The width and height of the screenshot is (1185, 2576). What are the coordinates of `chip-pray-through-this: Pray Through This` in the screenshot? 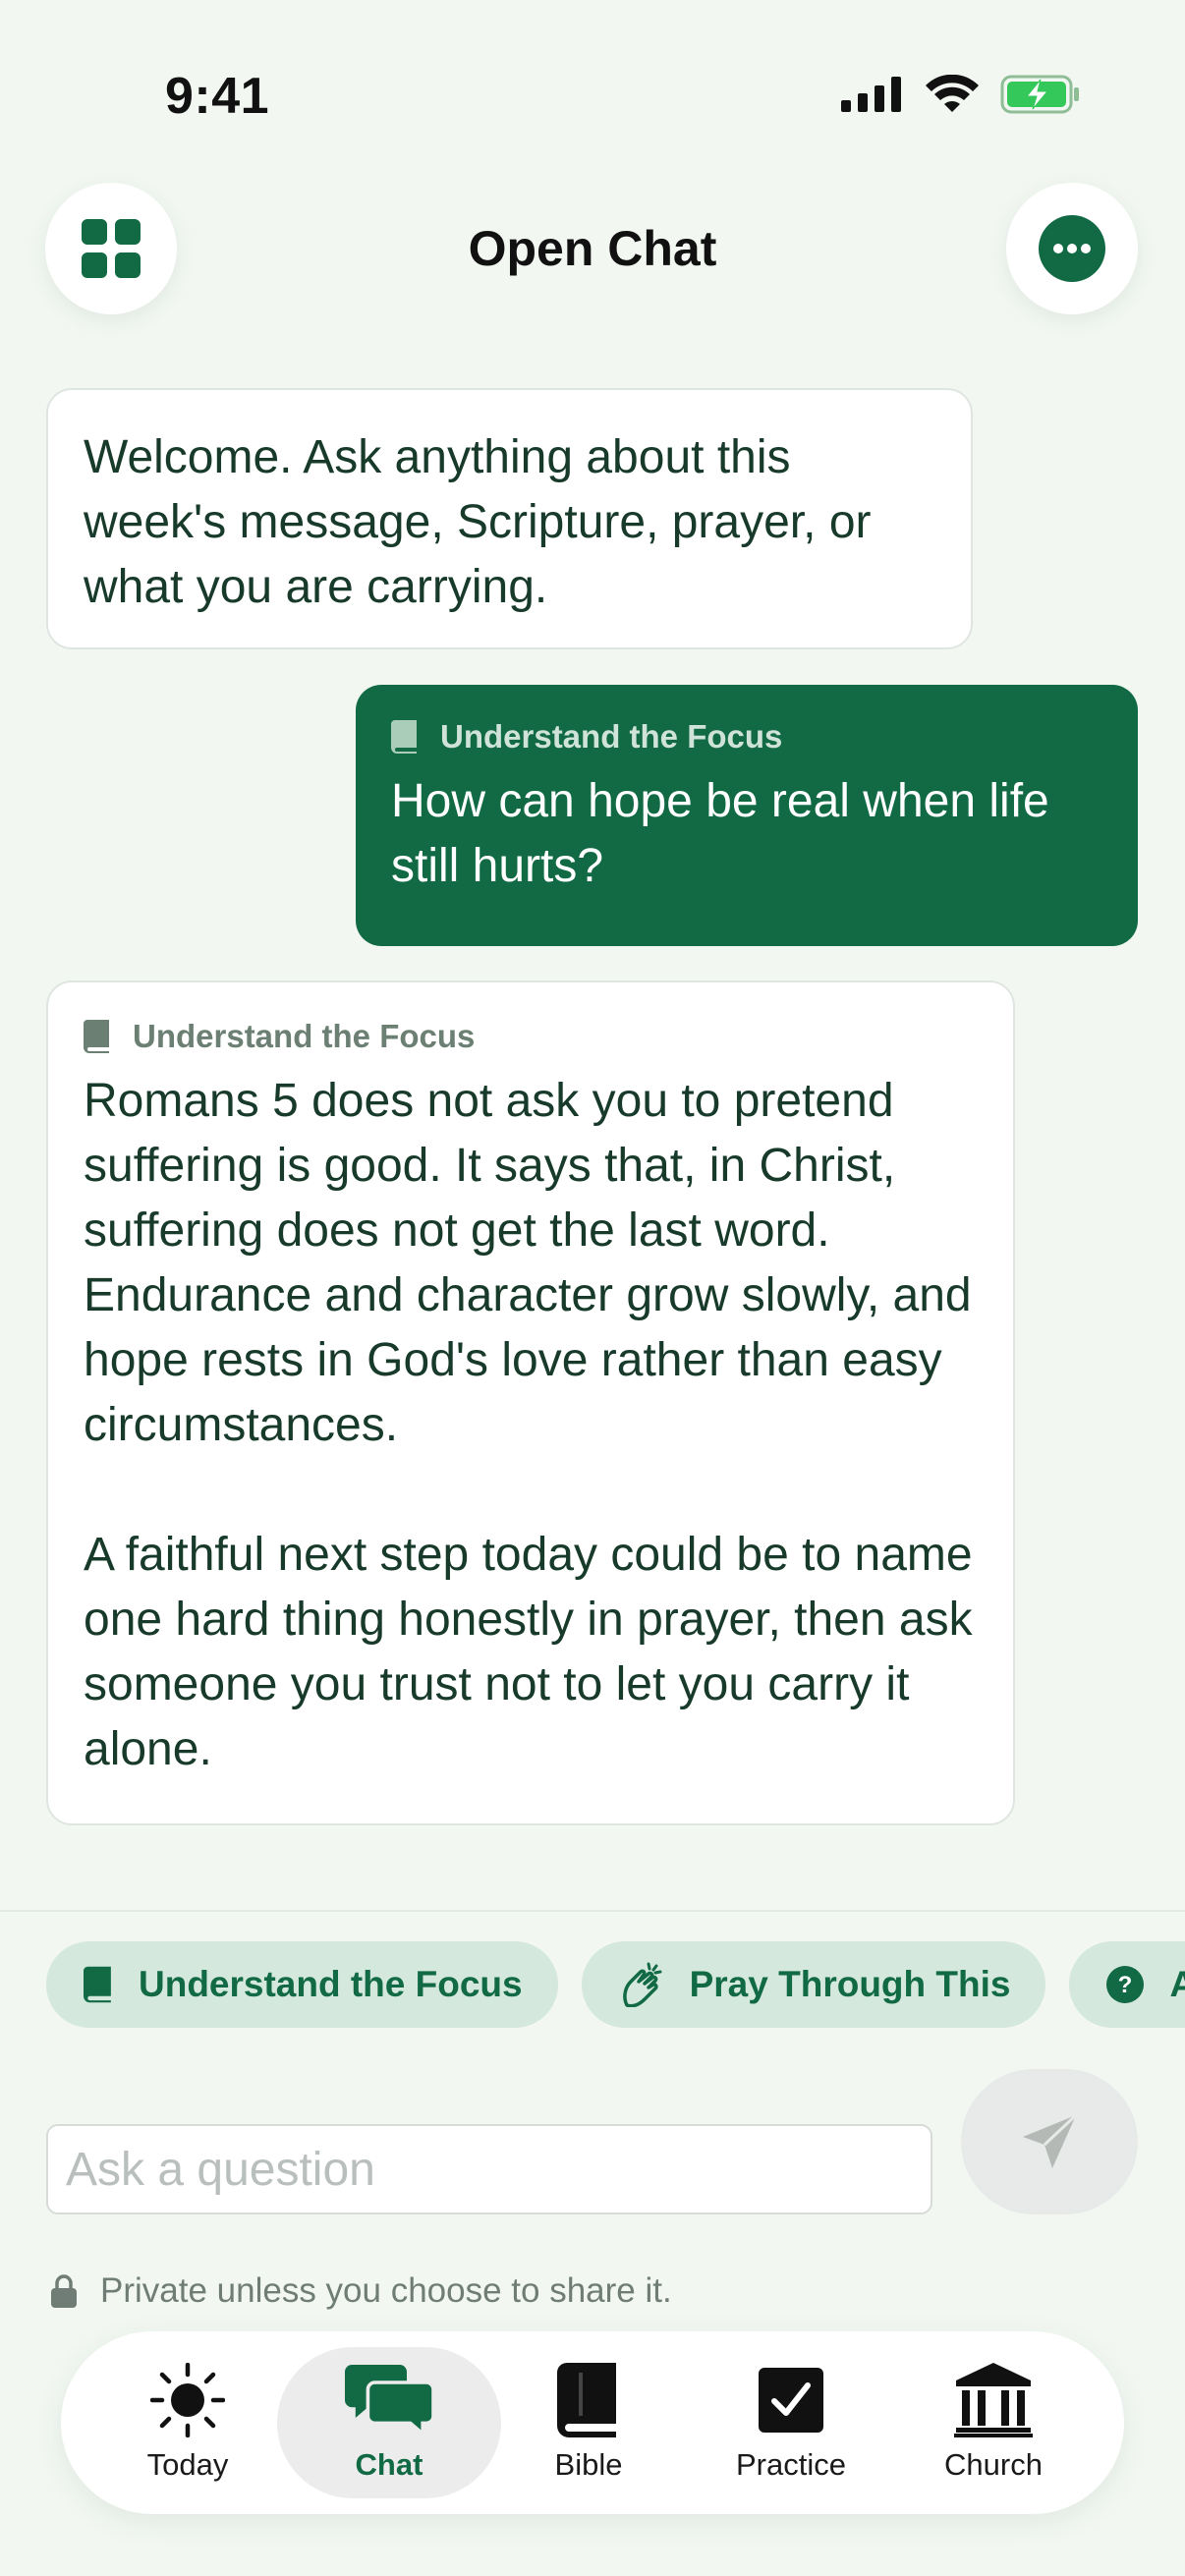 It's located at (814, 1984).